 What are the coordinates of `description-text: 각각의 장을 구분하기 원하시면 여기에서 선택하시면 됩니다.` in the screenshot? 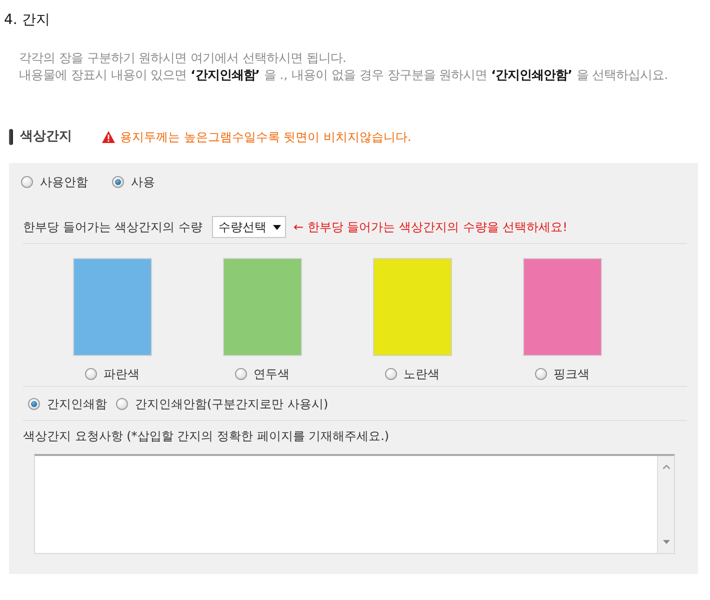 It's located at (182, 58).